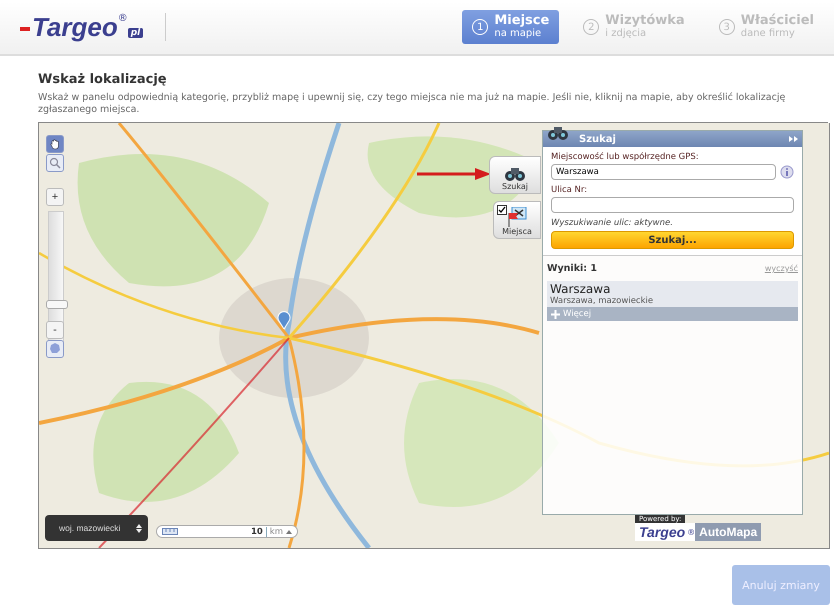  I want to click on logo-suffix: pl, so click(136, 33).